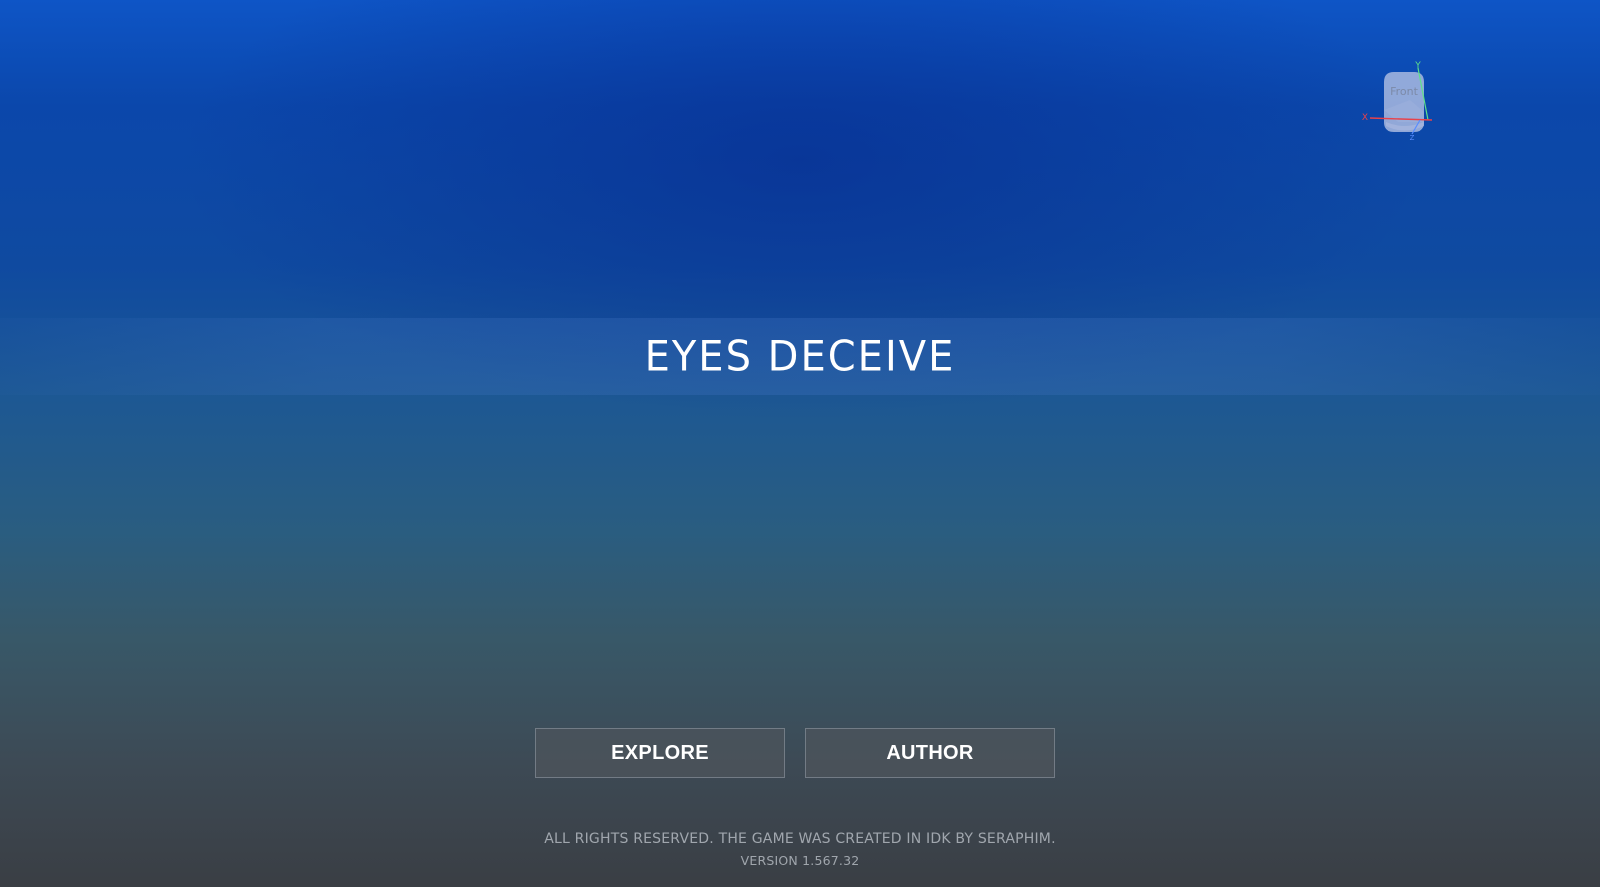 This screenshot has width=1600, height=887. What do you see at coordinates (800, 860) in the screenshot?
I see `version-text: VERSION 1.567.32` at bounding box center [800, 860].